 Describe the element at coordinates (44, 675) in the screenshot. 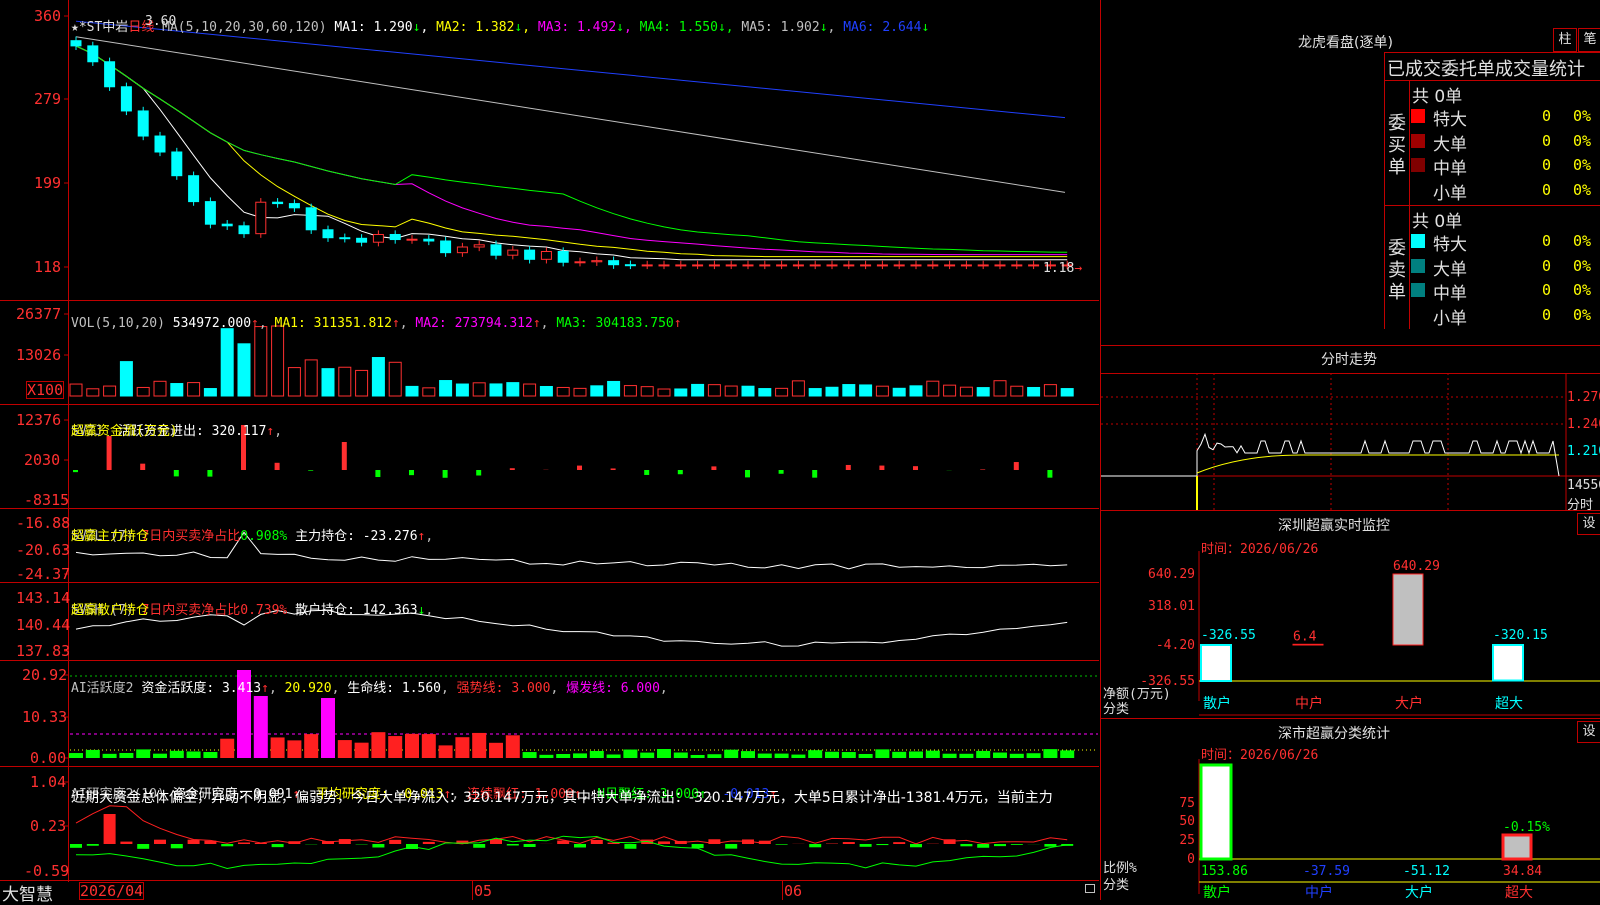

I see `y-tick: 20.92` at that location.